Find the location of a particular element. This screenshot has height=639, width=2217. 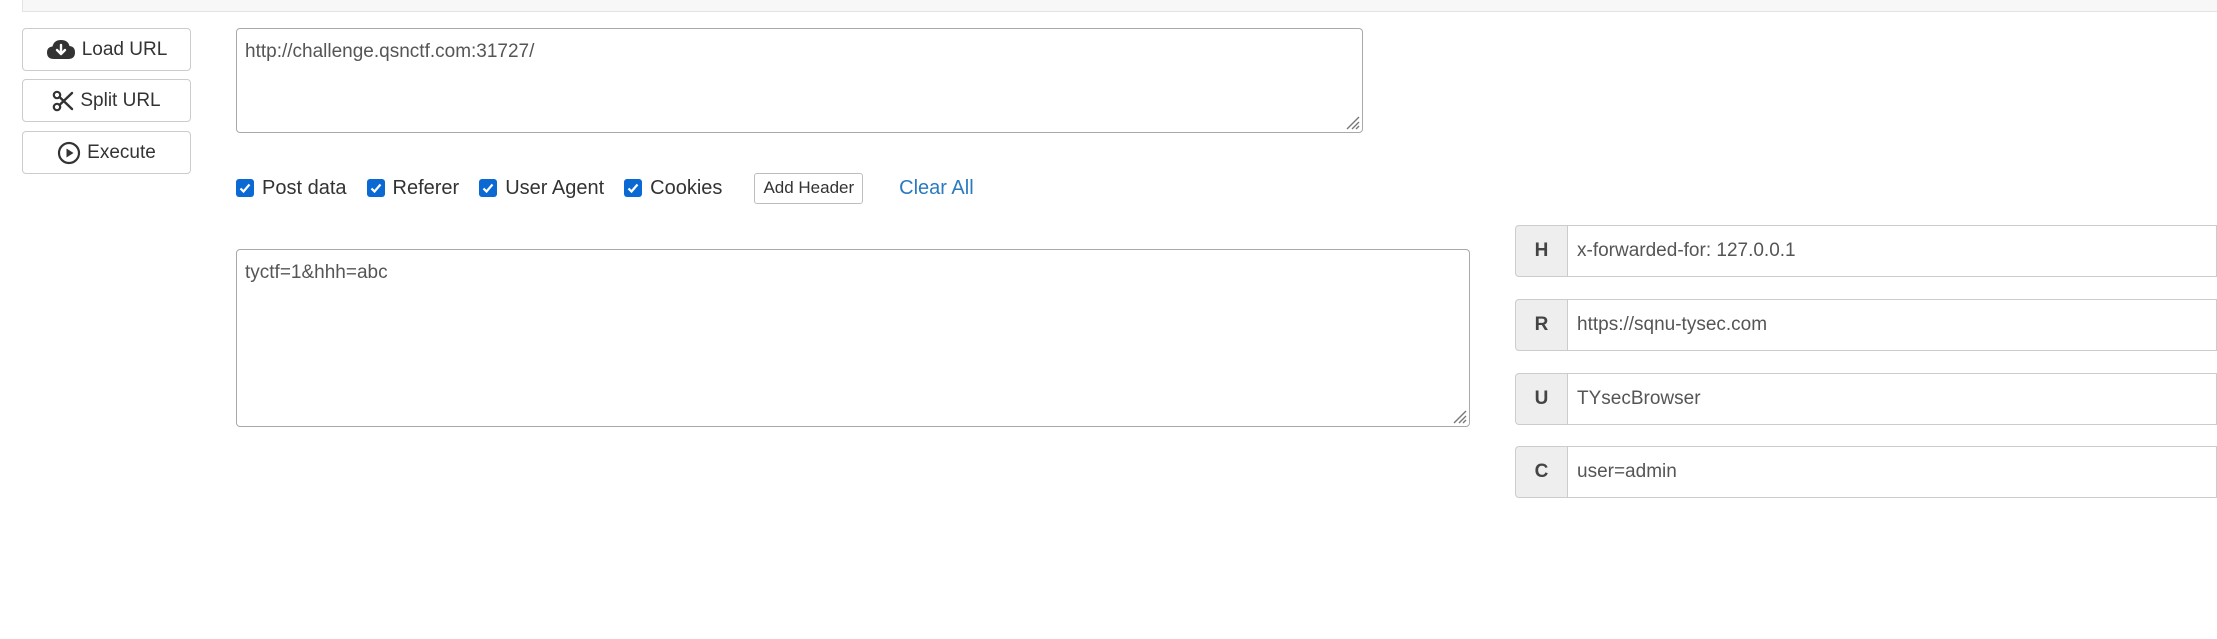

header-value-input: TYsecBrowser is located at coordinates (1892, 399).